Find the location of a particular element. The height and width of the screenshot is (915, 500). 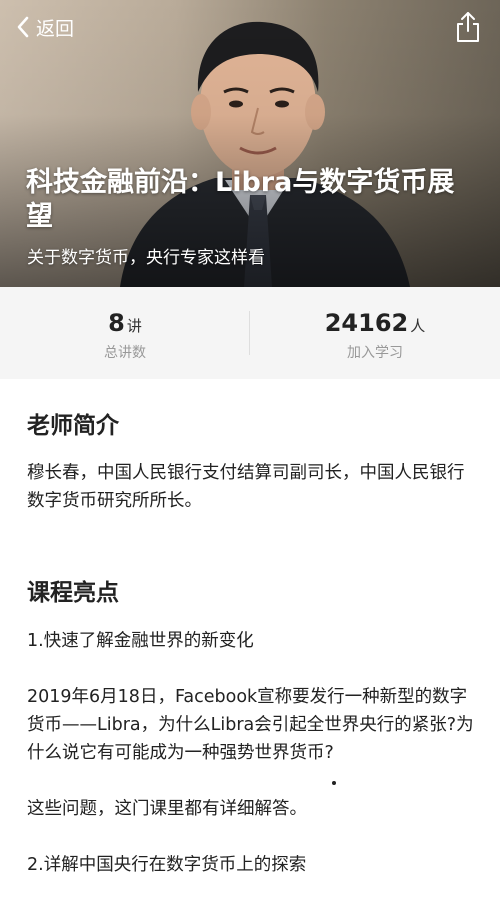

share-icon is located at coordinates (468, 27).